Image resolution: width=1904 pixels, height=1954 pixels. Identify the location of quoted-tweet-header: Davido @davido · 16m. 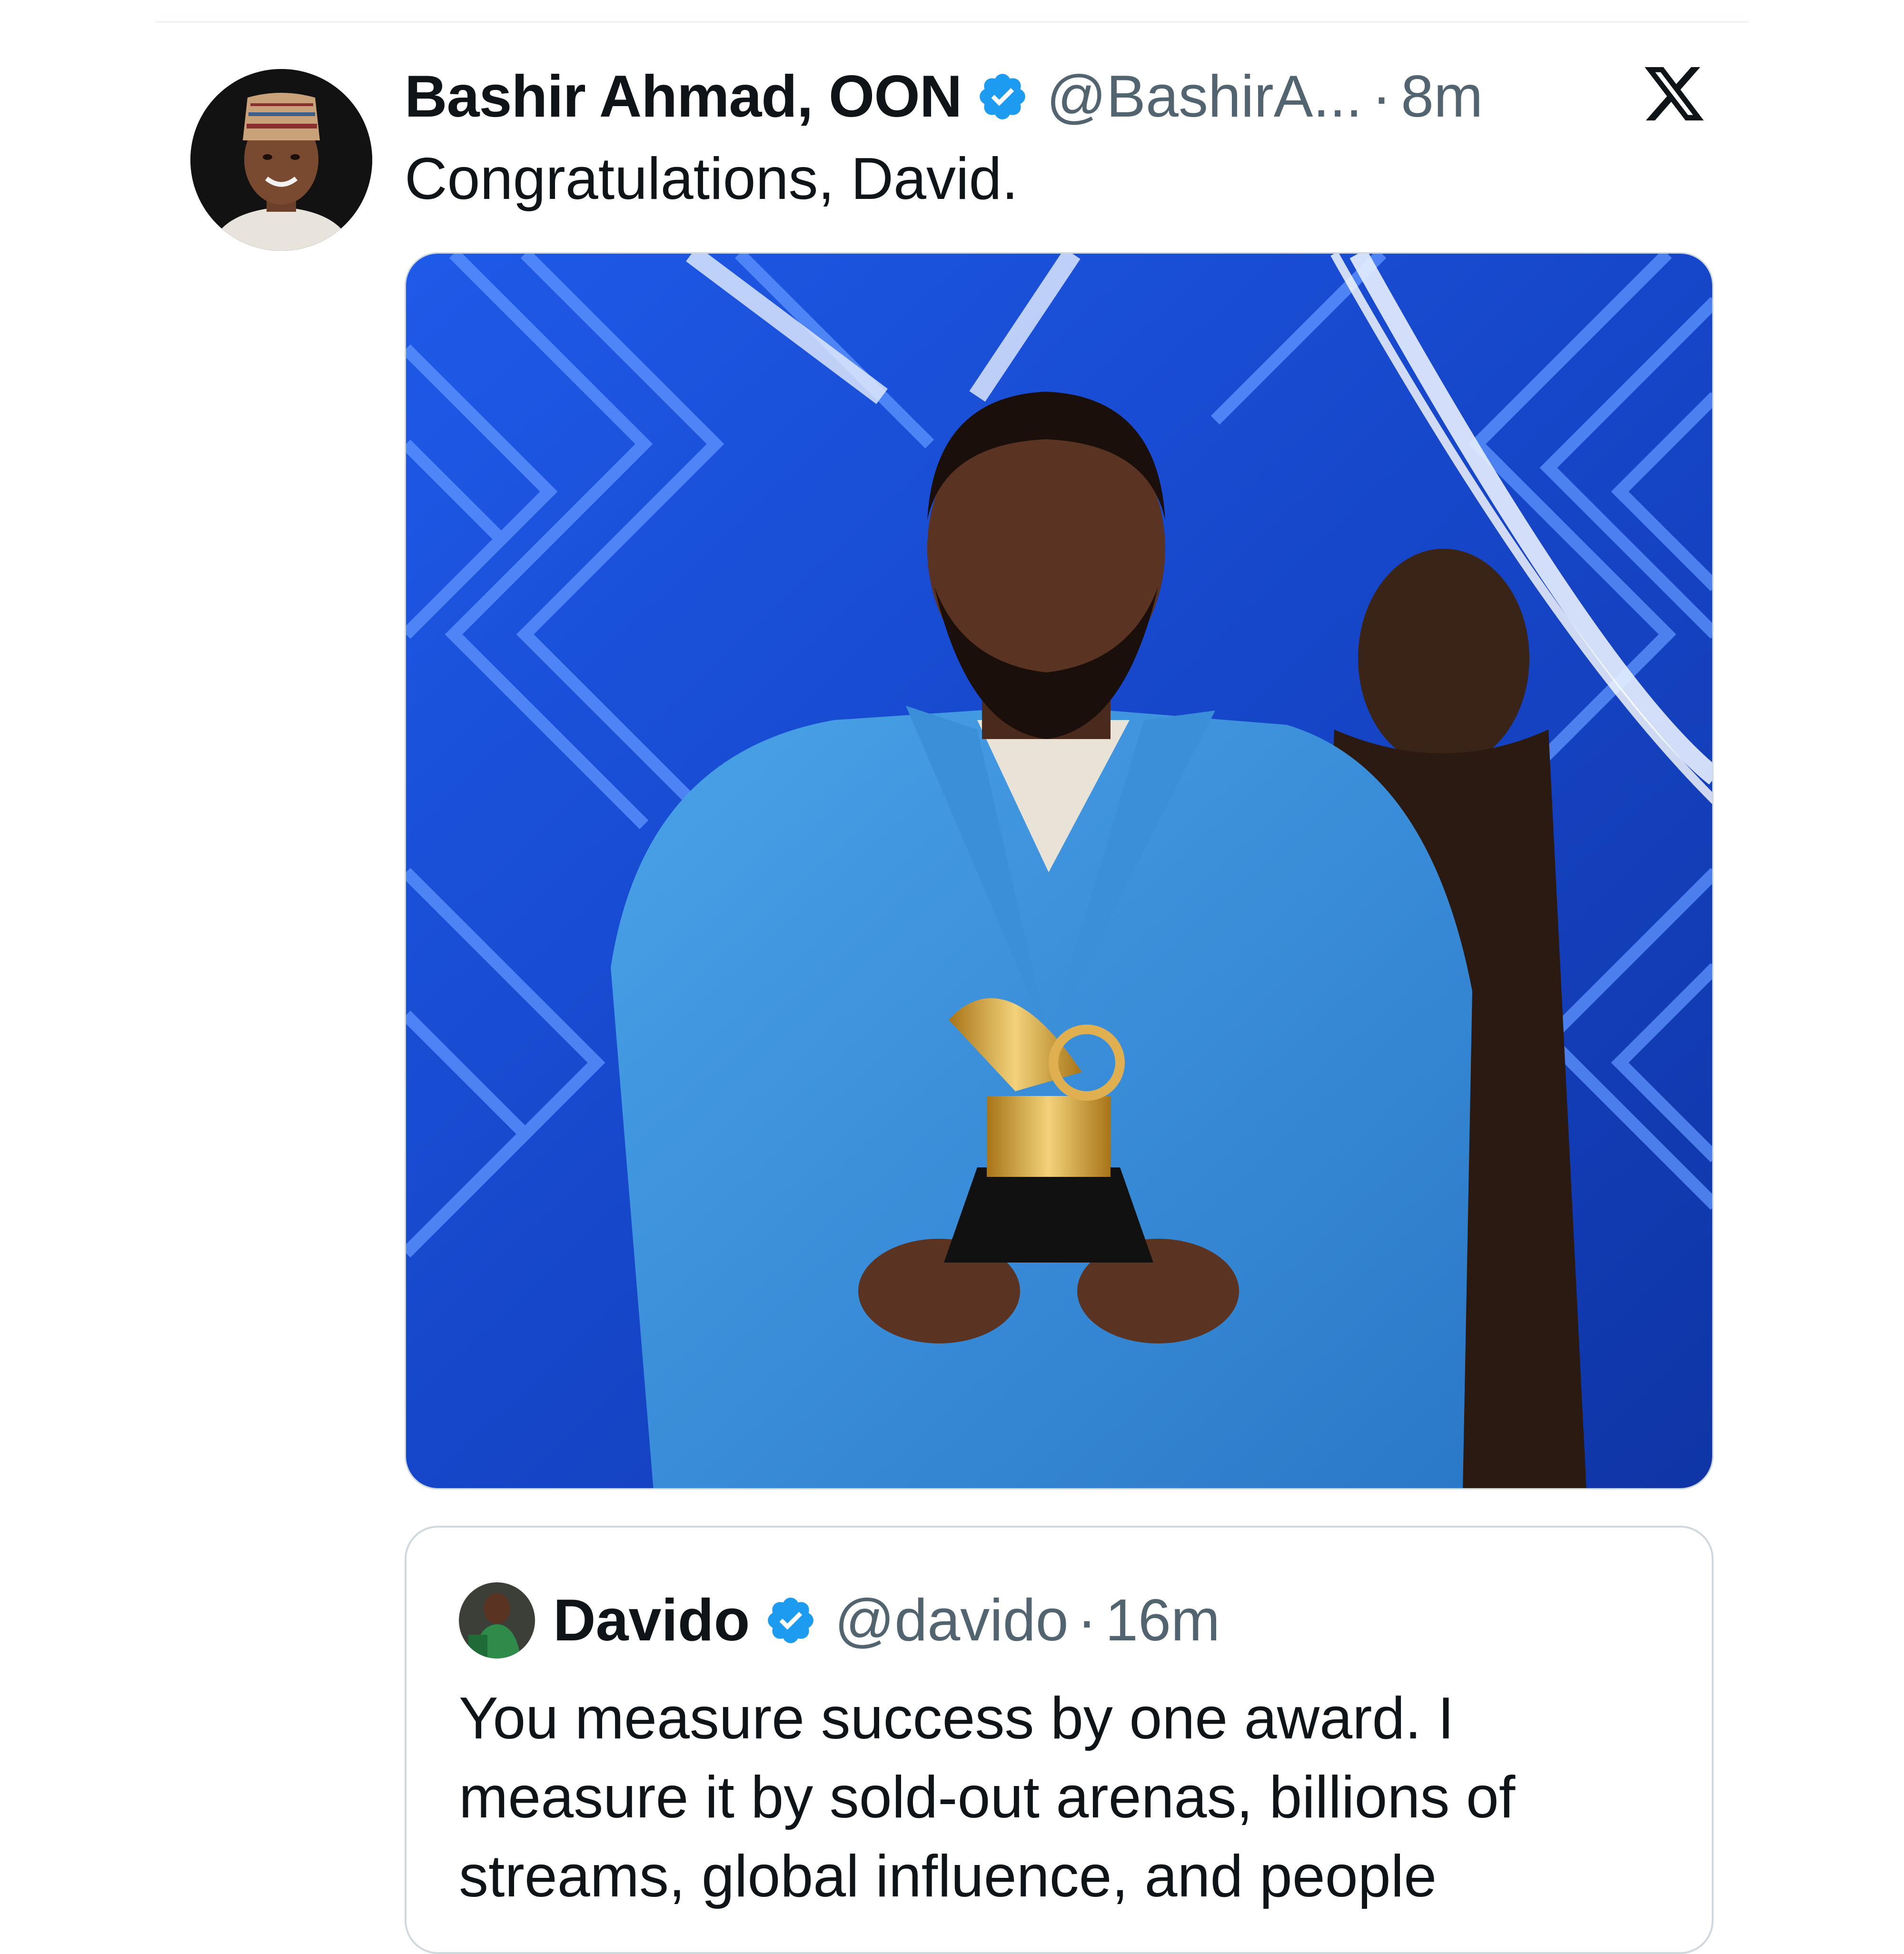
(886, 1620).